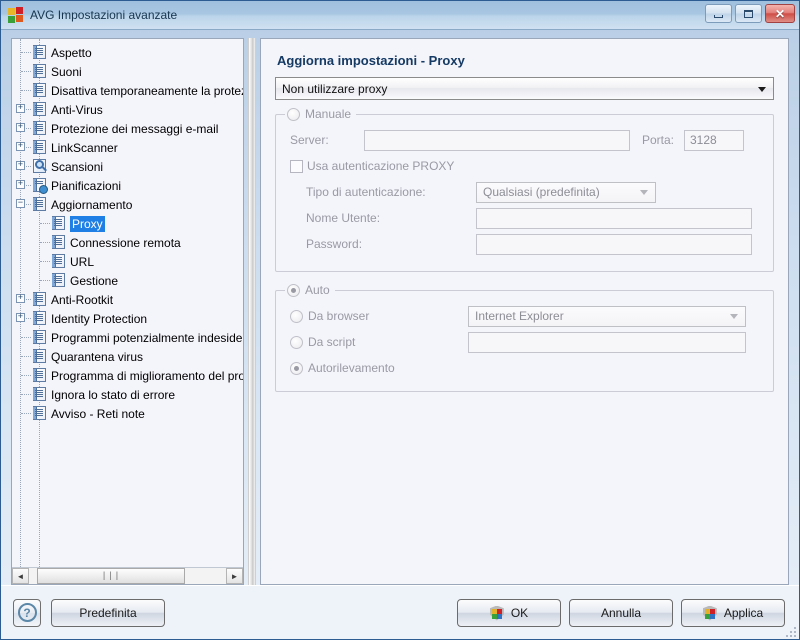 Image resolution: width=800 pixels, height=640 pixels. I want to click on collapse-icon: −, so click(20, 203).